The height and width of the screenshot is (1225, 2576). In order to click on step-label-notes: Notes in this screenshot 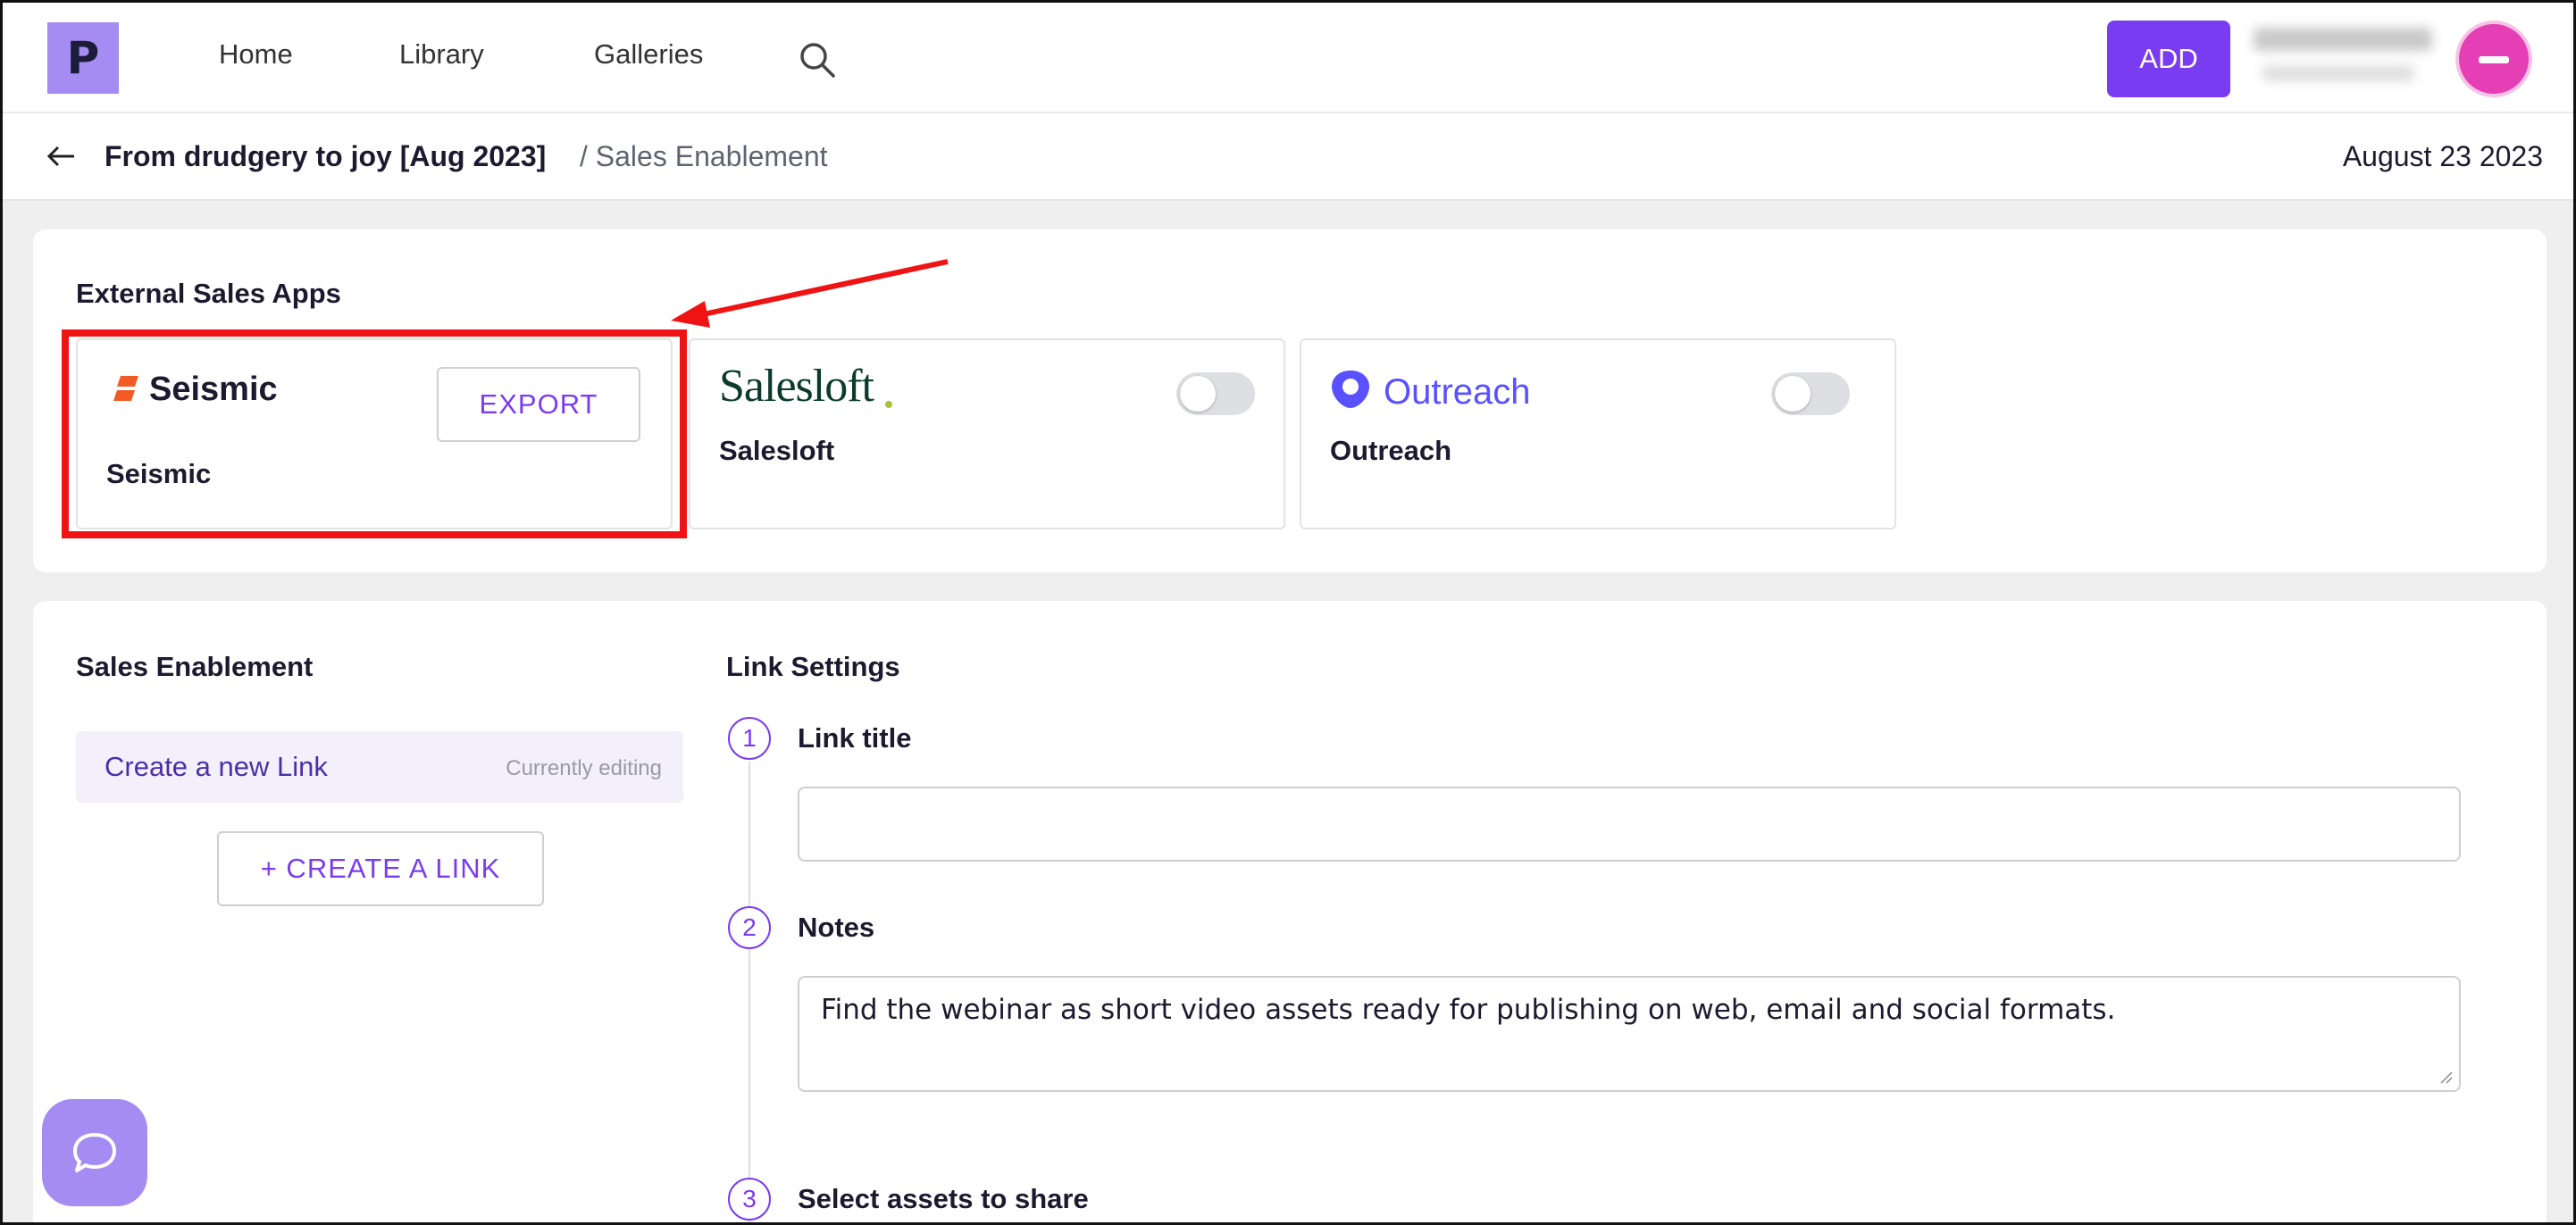, I will do `click(837, 928)`.